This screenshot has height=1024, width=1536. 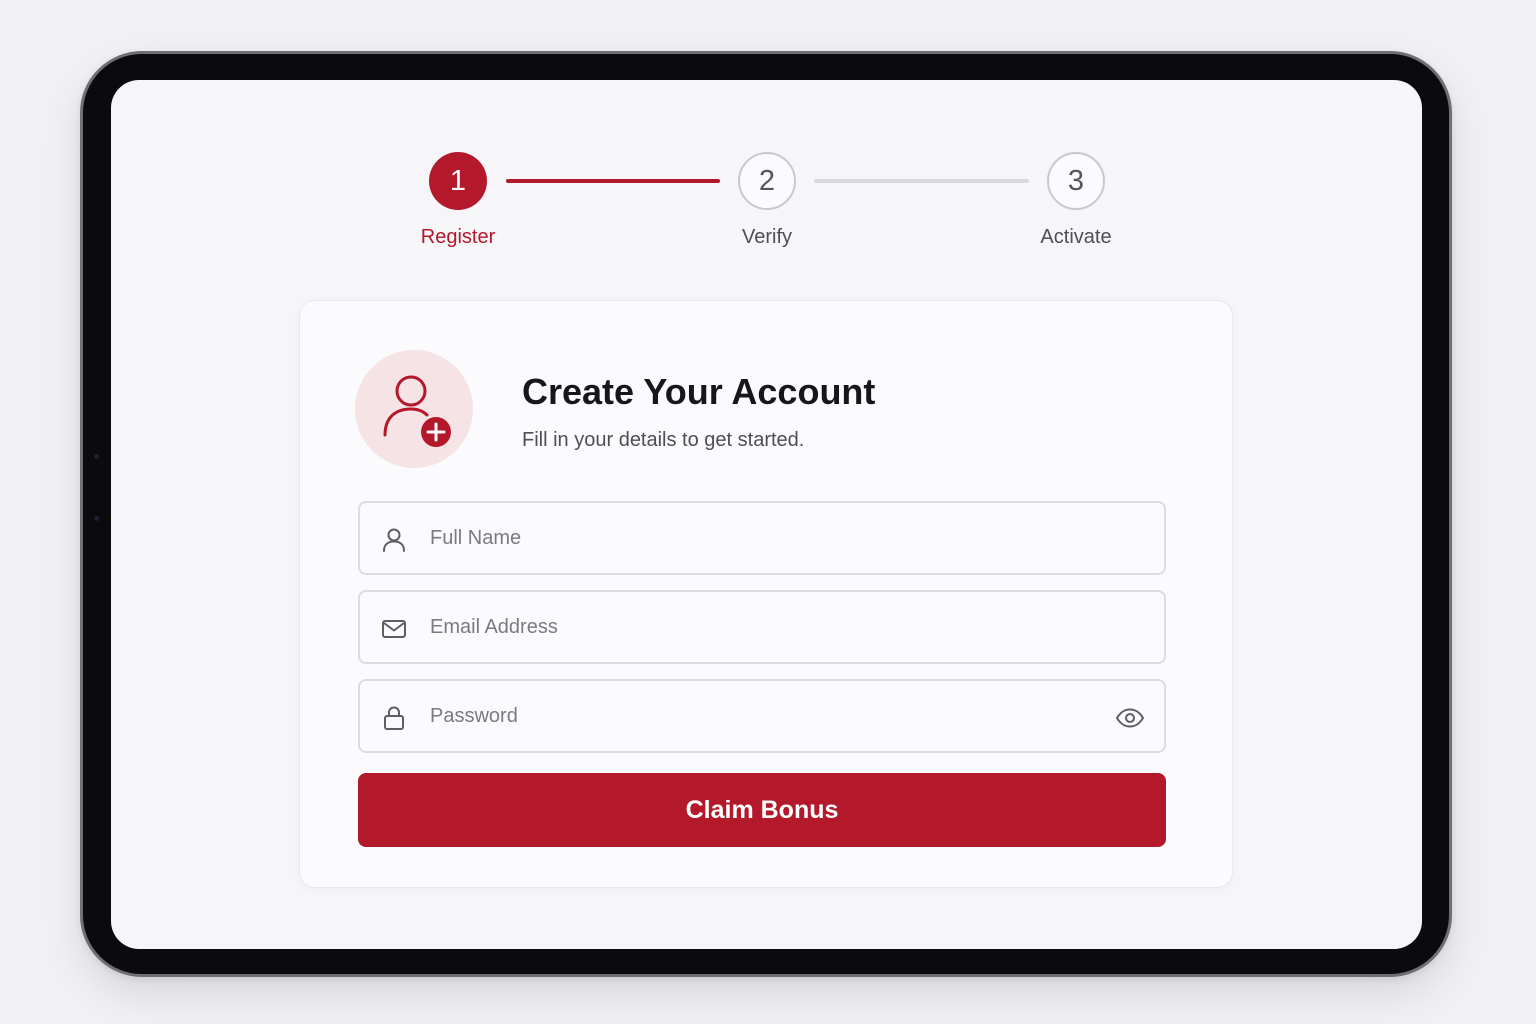 What do you see at coordinates (921, 181) in the screenshot?
I see `stepper-line-pending` at bounding box center [921, 181].